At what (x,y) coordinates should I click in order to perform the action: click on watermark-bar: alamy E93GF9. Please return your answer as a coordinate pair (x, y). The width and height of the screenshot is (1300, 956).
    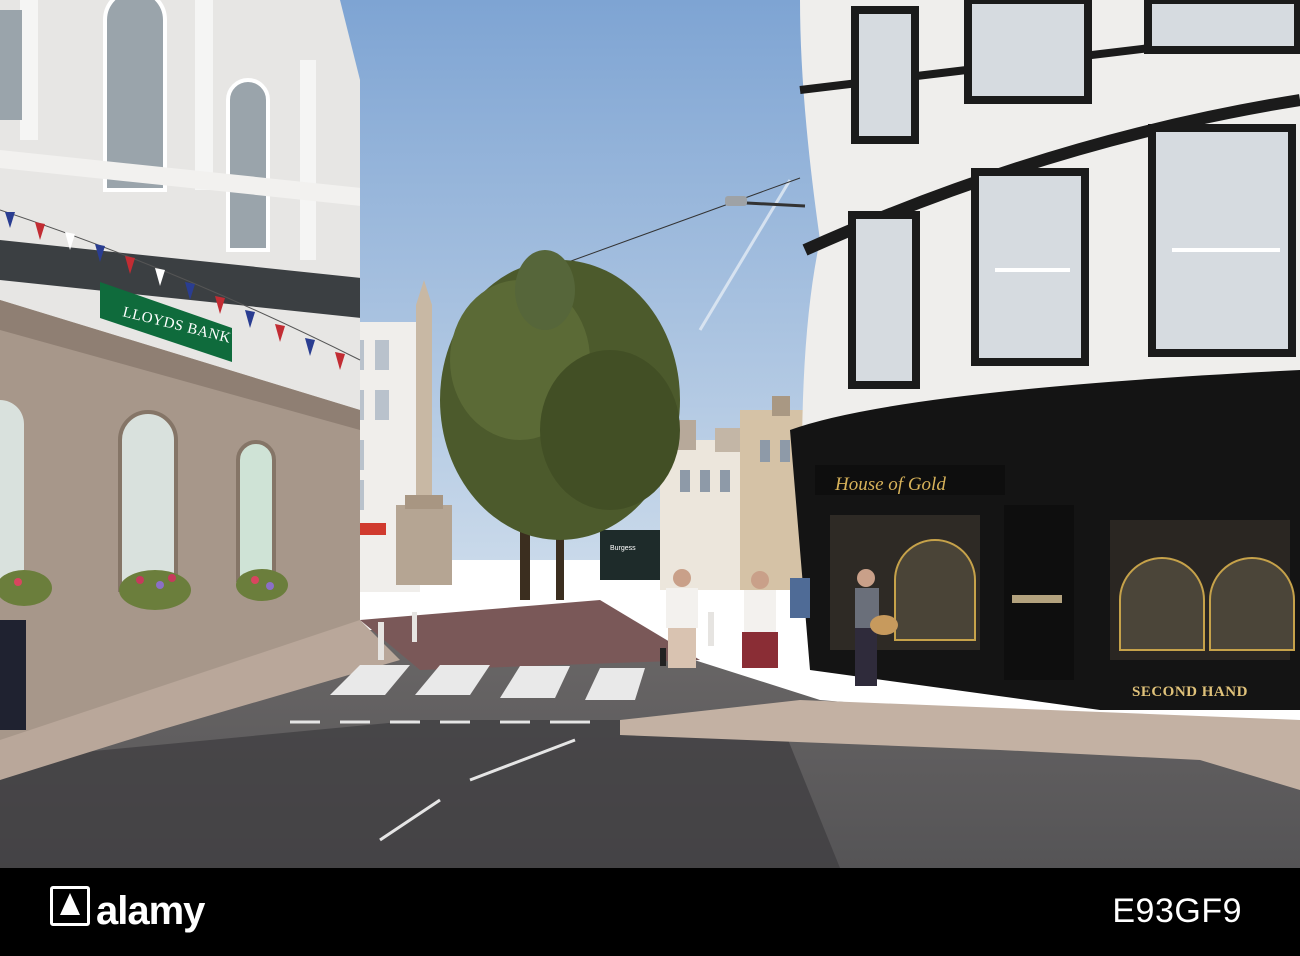
    Looking at the image, I should click on (650, 912).